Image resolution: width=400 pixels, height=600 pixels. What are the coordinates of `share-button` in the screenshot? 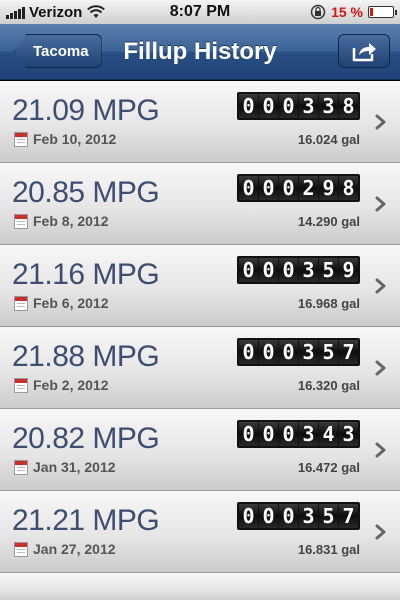 It's located at (364, 51).